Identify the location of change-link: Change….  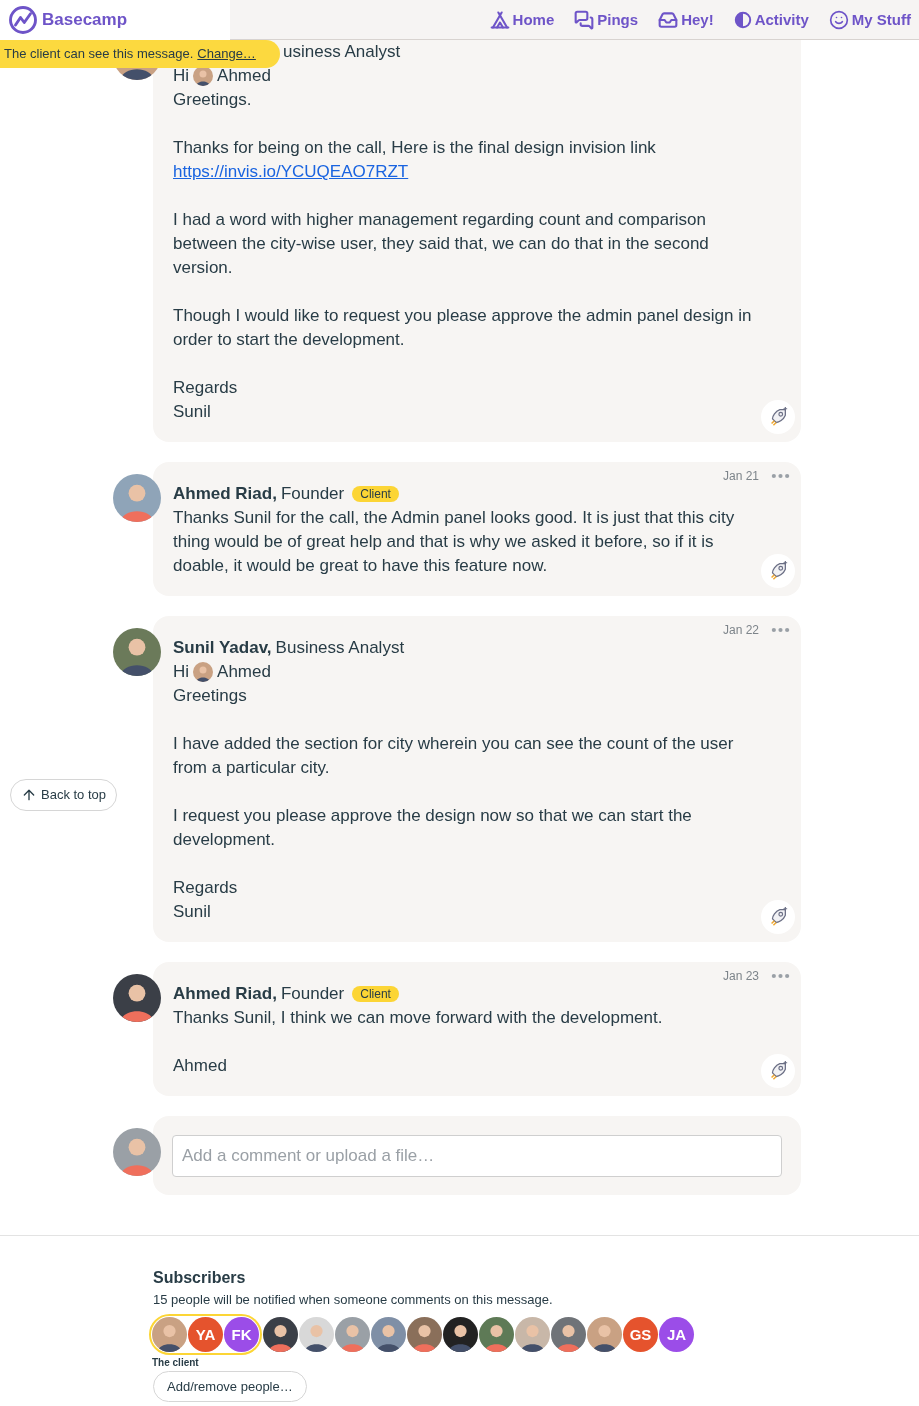
(226, 54).